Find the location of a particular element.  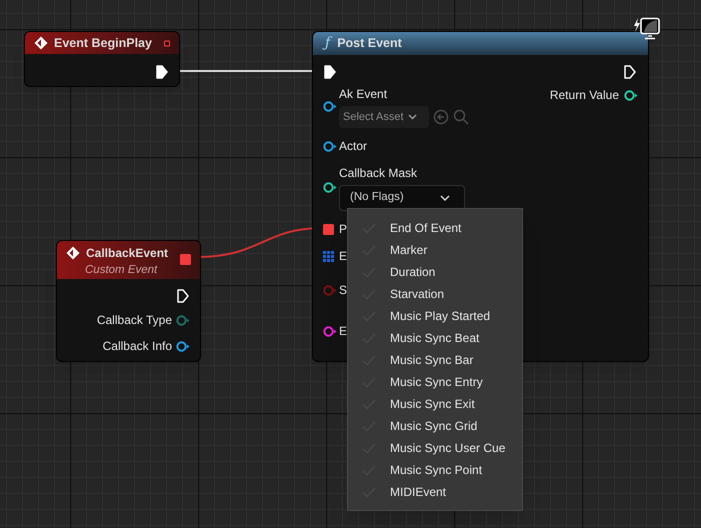

node-title: Post Event is located at coordinates (369, 43).